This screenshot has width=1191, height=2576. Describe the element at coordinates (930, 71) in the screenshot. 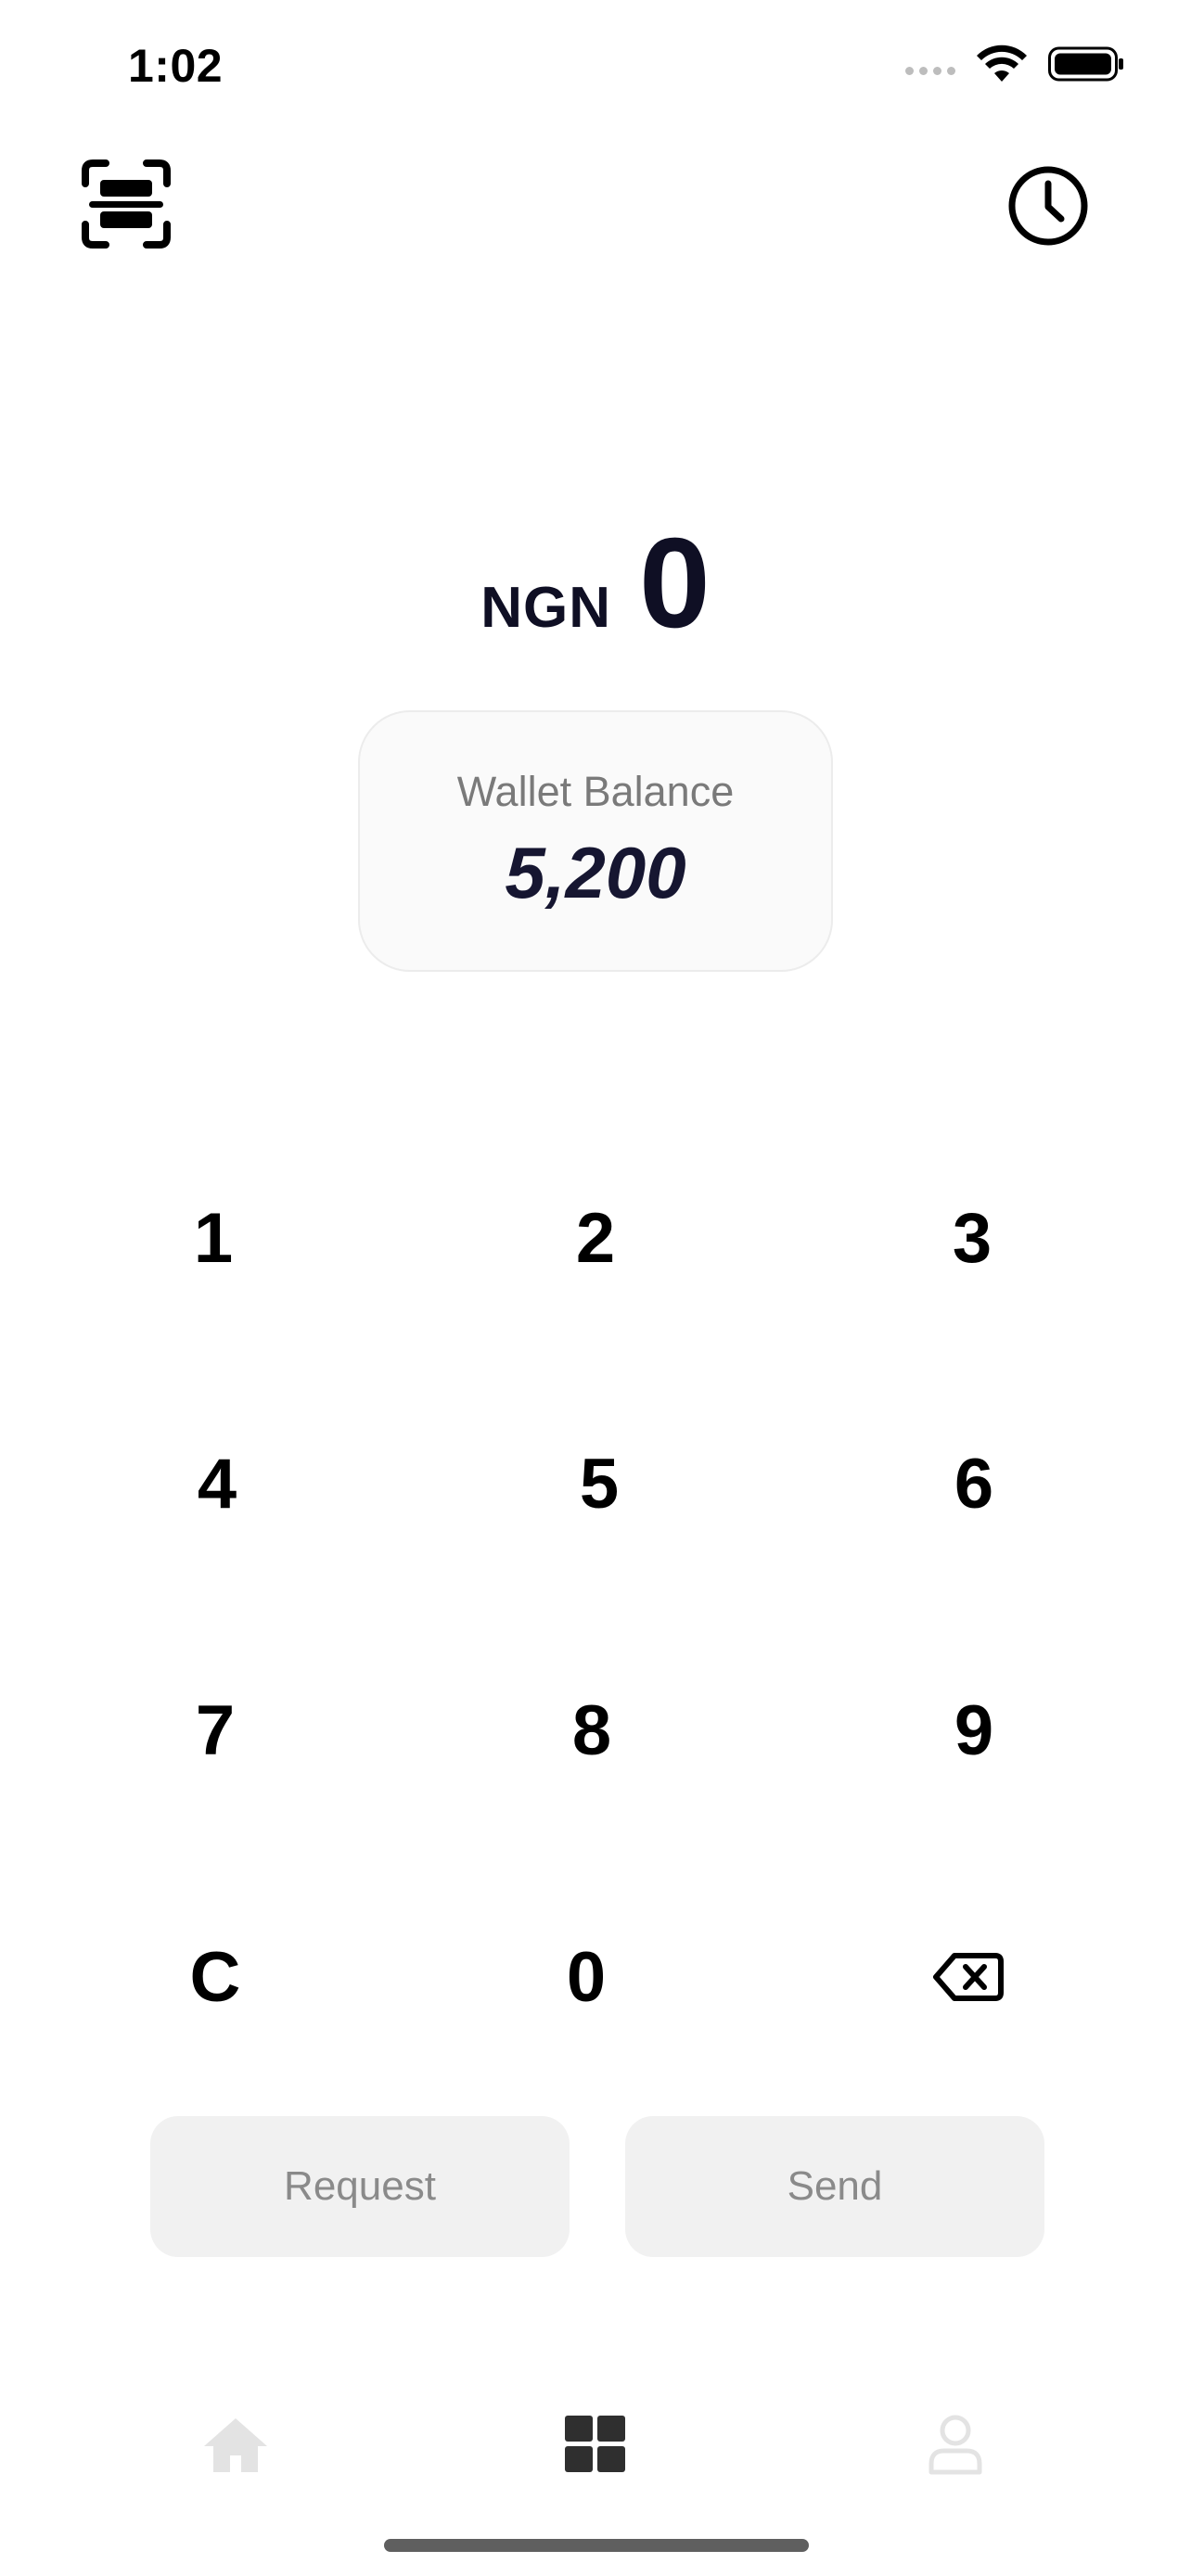

I see `signal-icon` at that location.